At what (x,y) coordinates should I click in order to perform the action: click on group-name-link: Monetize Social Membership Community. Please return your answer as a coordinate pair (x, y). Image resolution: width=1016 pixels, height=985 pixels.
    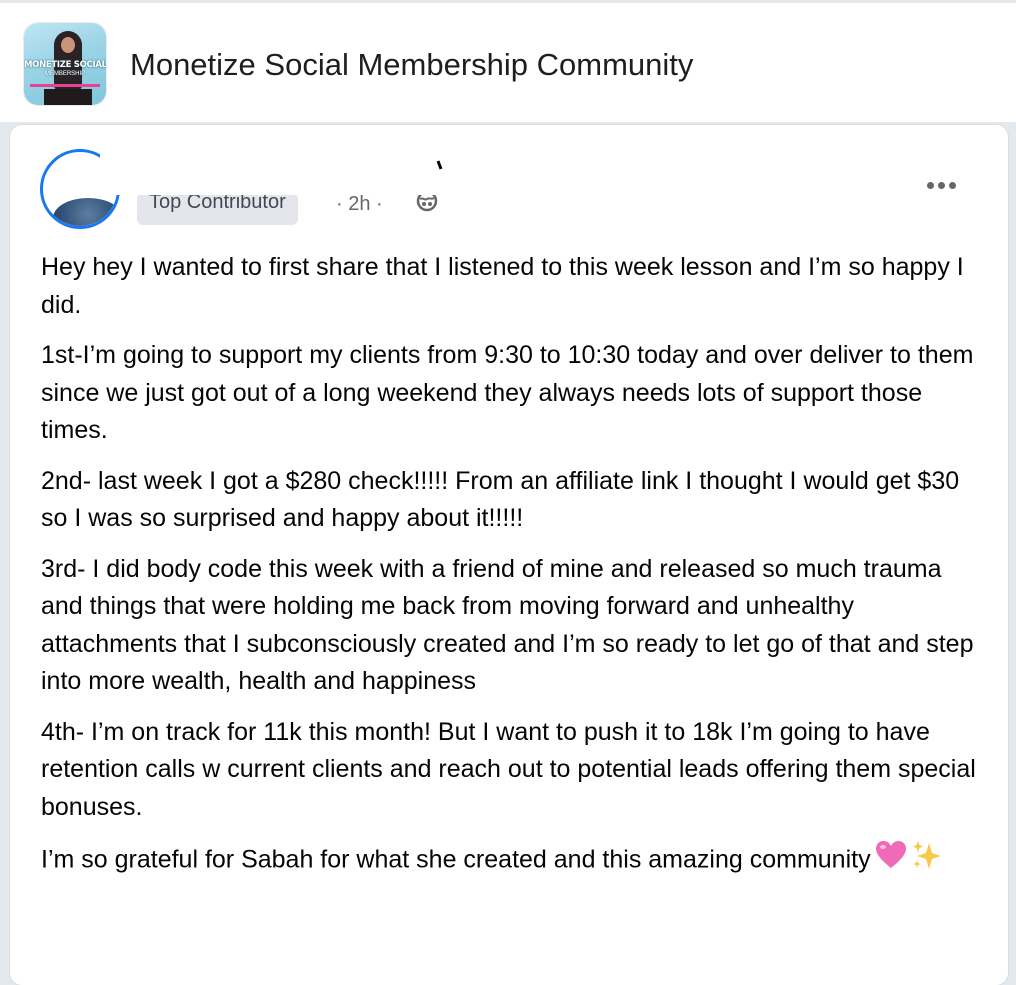
    Looking at the image, I should click on (411, 65).